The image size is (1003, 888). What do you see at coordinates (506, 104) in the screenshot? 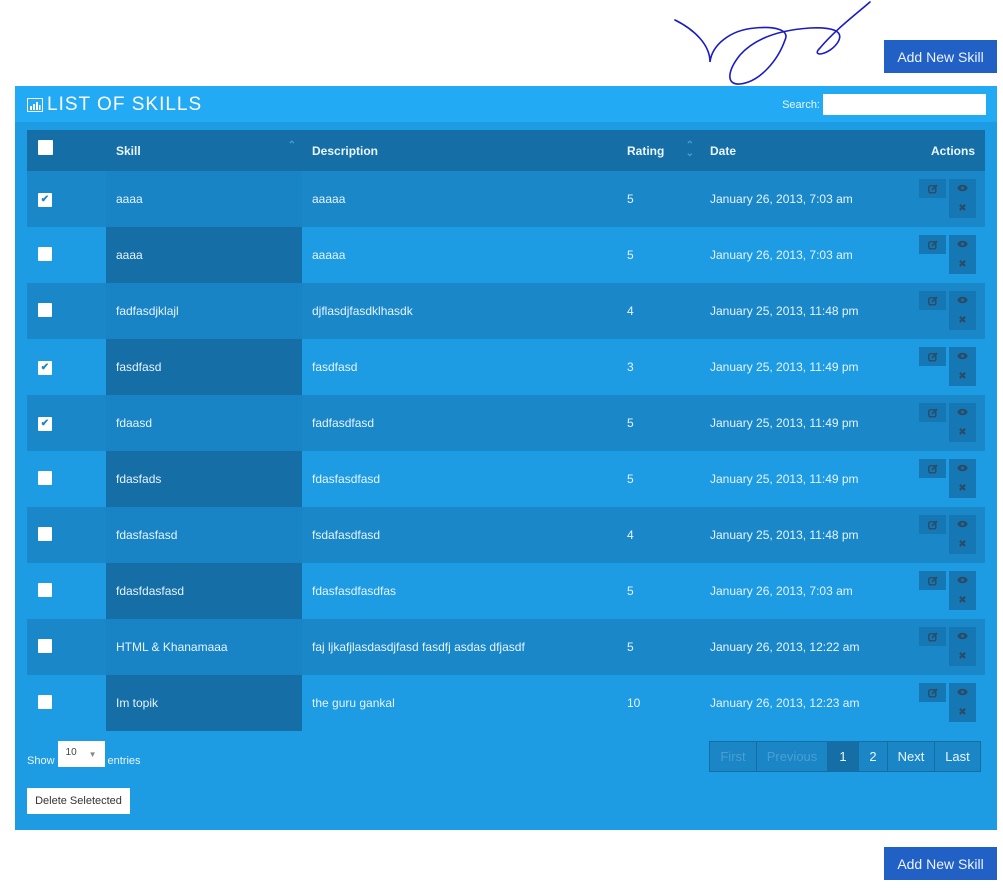
I see `panel-header: LIST OF SKILLS Search:` at bounding box center [506, 104].